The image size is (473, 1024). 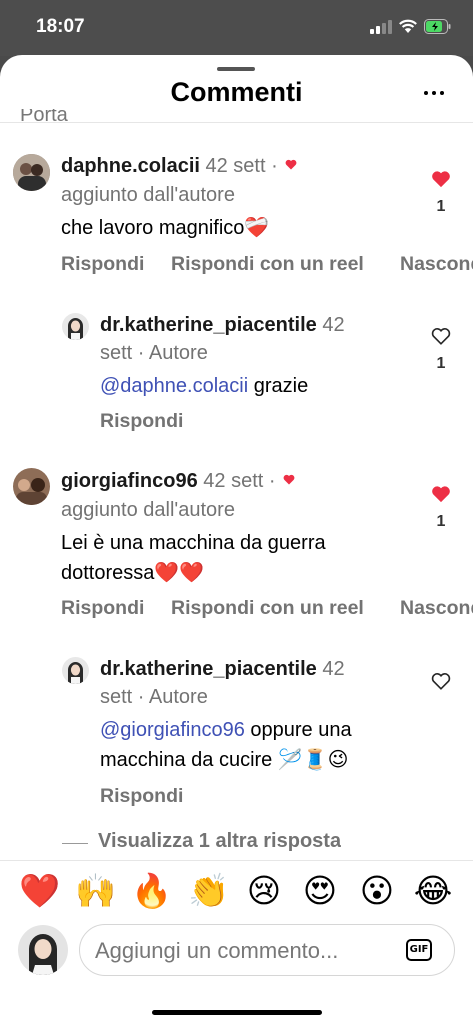 I want to click on mention-link: @daphne.colacii, so click(x=174, y=386).